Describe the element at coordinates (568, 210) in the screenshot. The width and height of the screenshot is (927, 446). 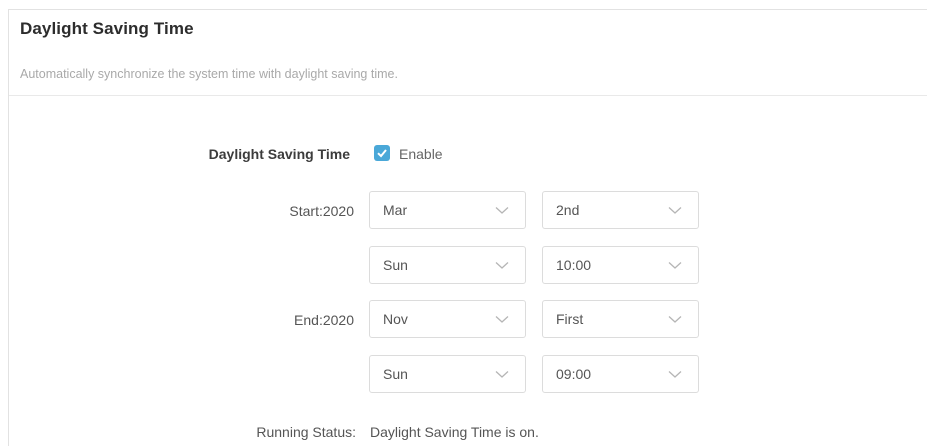
I see `start-week-value: 2nd` at that location.